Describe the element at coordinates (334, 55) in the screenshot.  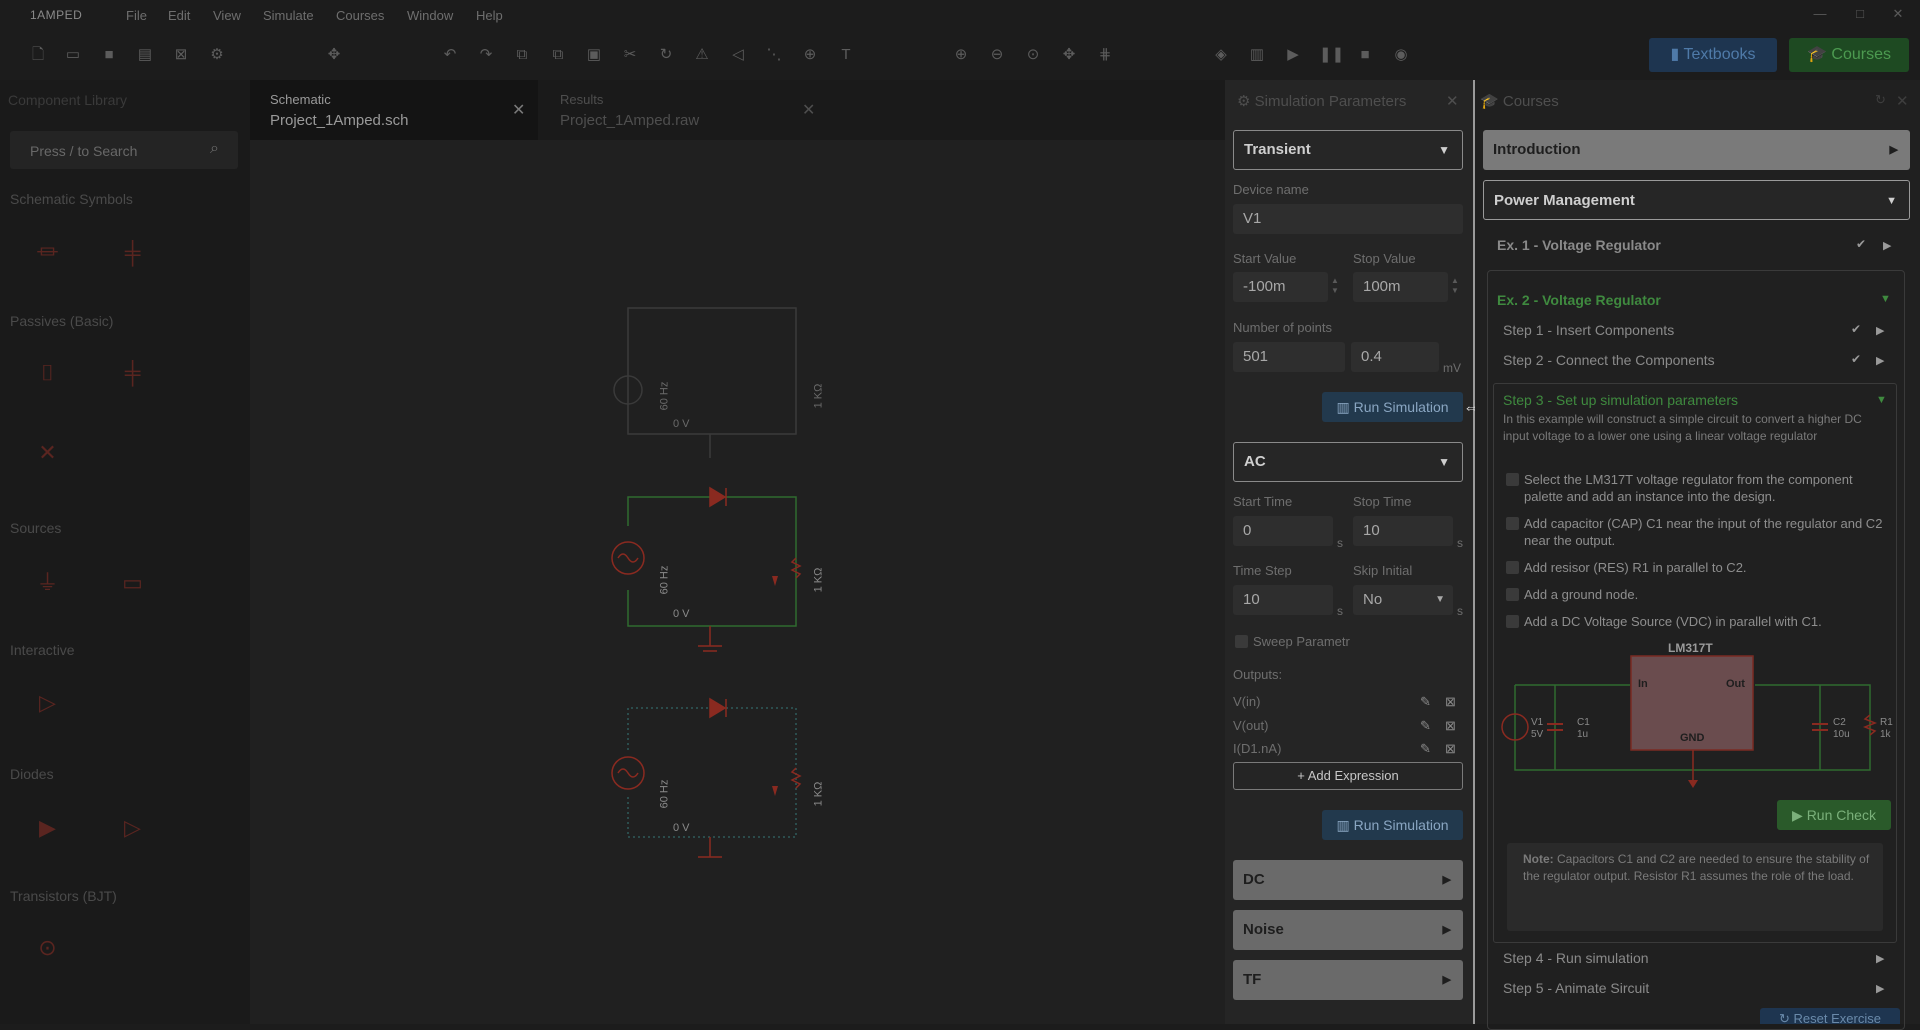
I see `move-icon: ✥` at that location.